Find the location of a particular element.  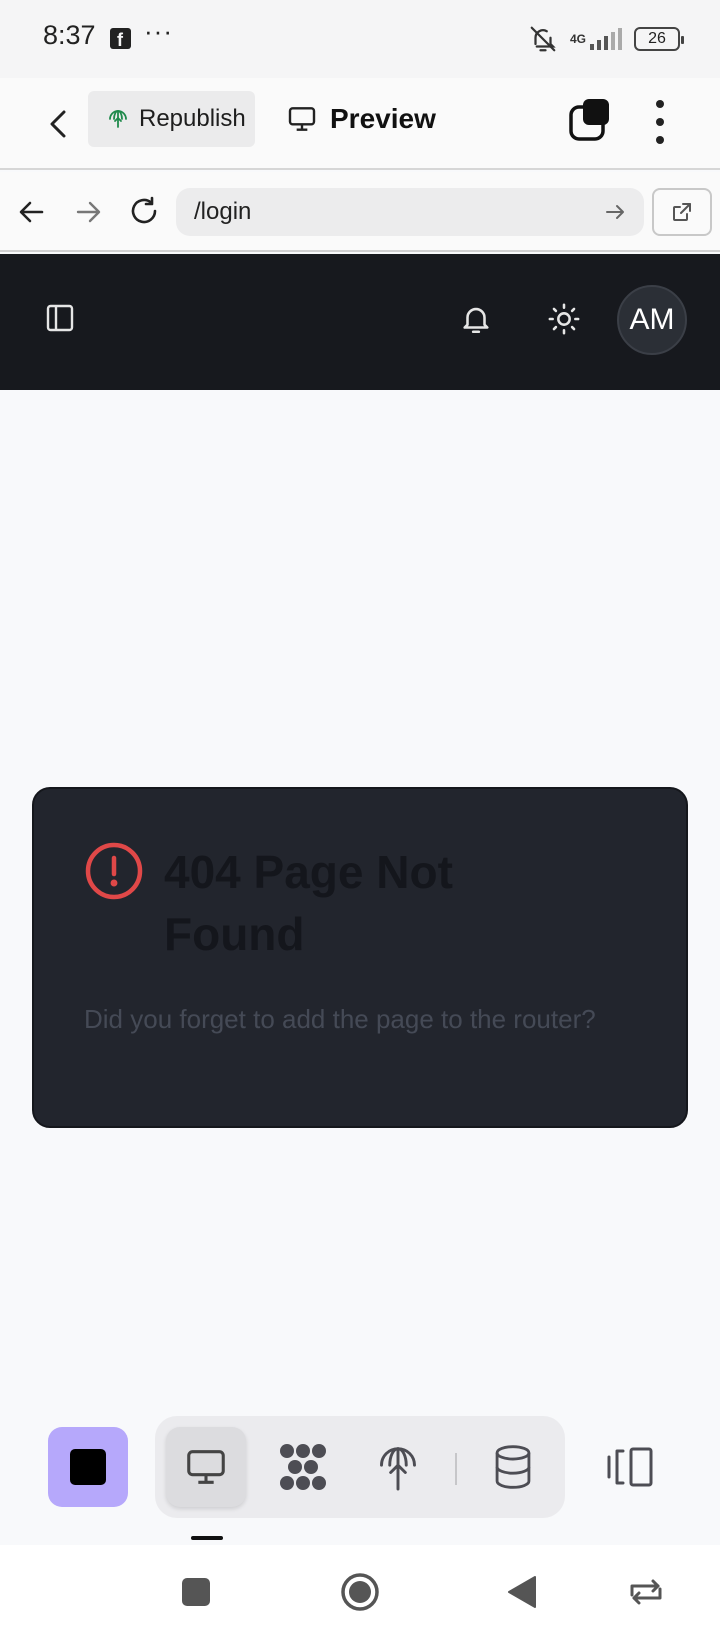

back-button is located at coordinates (60, 124).